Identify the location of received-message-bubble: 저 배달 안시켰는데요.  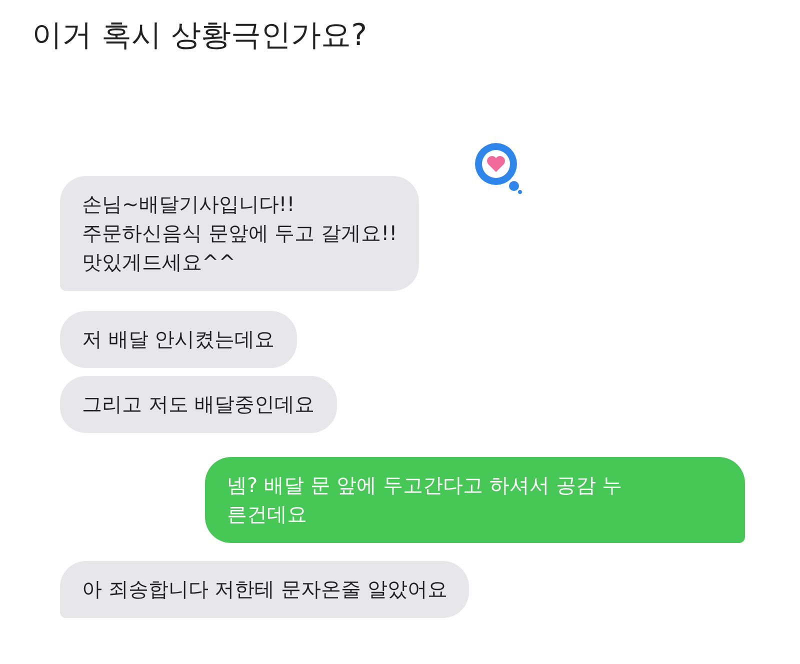
(178, 339).